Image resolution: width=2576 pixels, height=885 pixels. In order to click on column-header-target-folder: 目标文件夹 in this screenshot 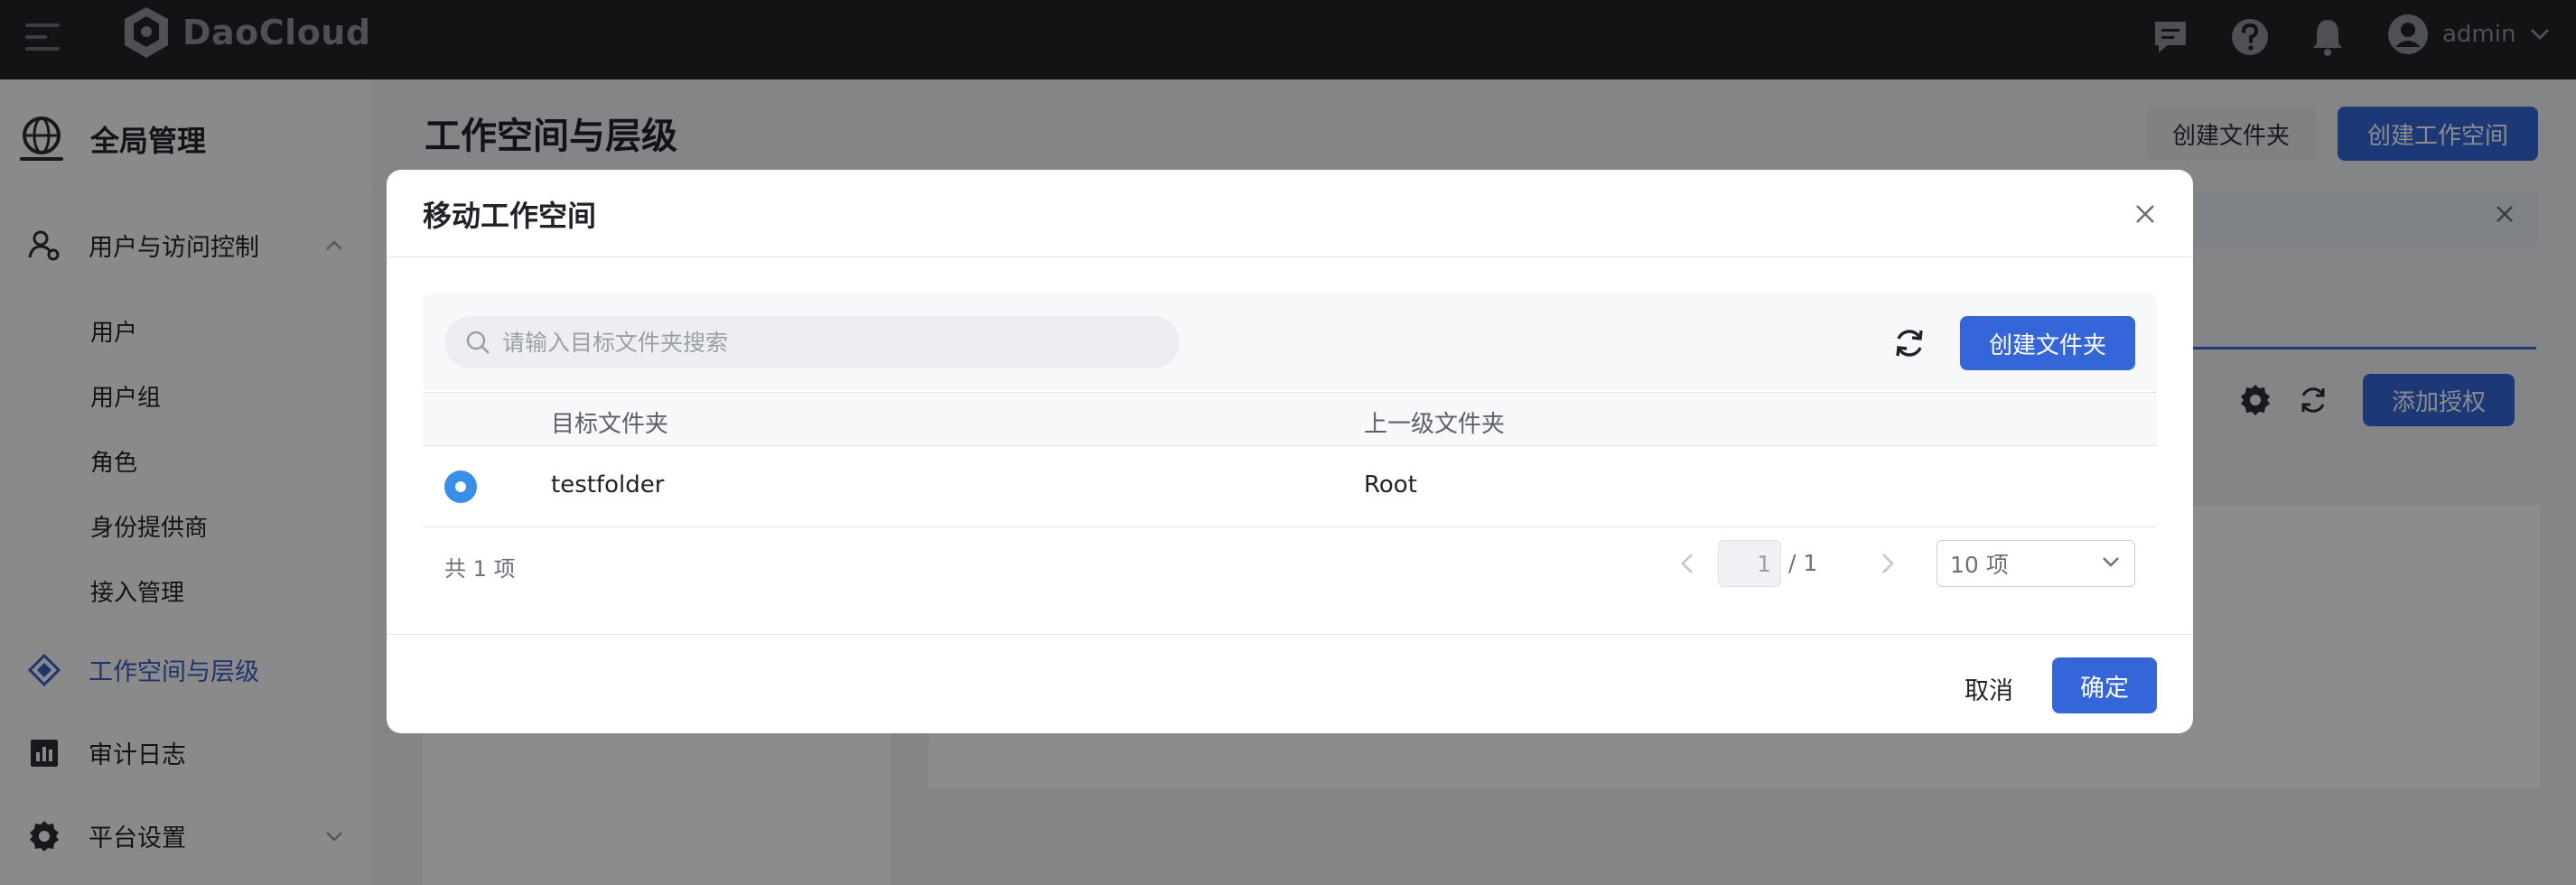, I will do `click(610, 424)`.